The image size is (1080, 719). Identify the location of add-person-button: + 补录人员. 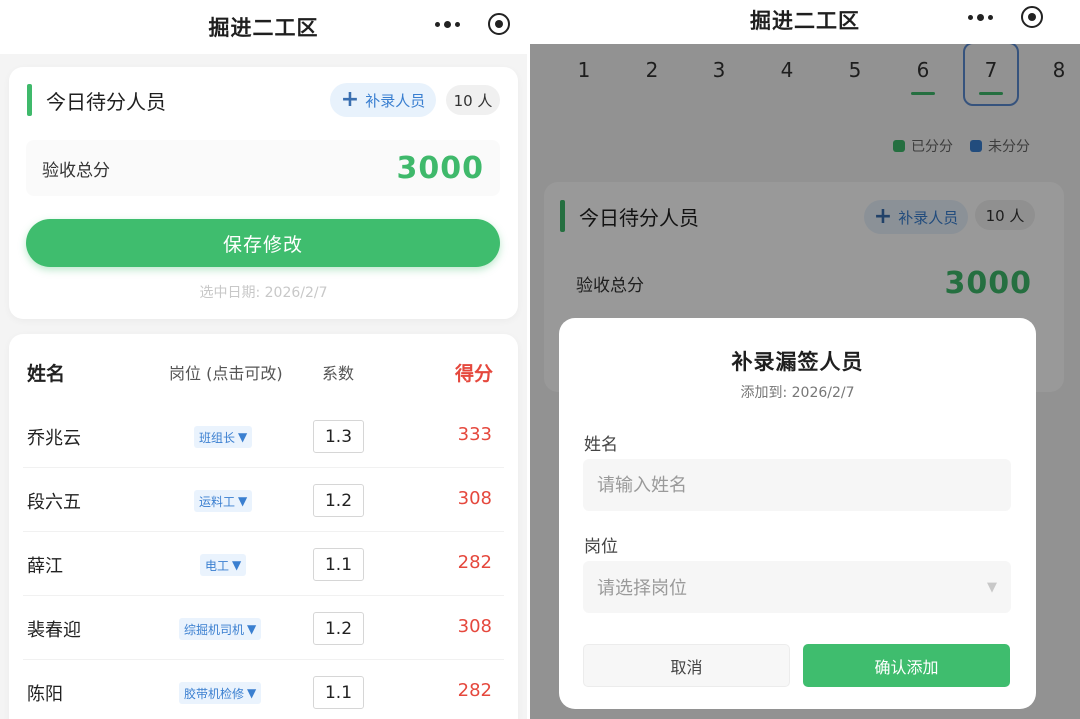
(383, 100).